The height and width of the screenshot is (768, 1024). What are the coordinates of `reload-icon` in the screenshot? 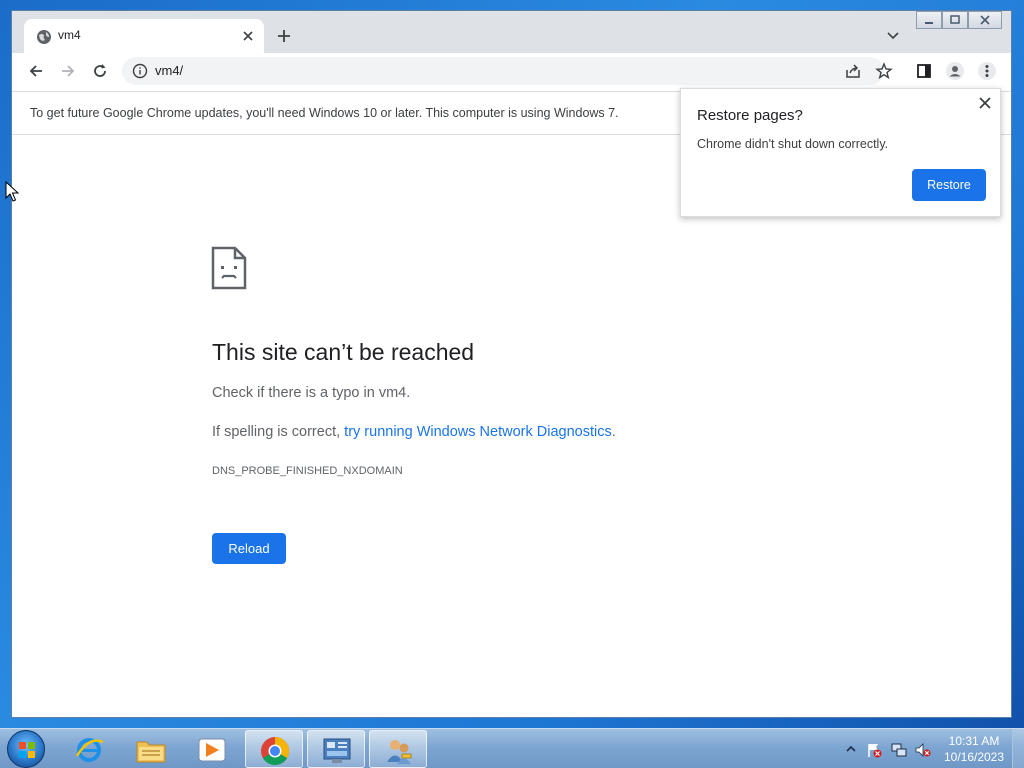 It's located at (100, 71).